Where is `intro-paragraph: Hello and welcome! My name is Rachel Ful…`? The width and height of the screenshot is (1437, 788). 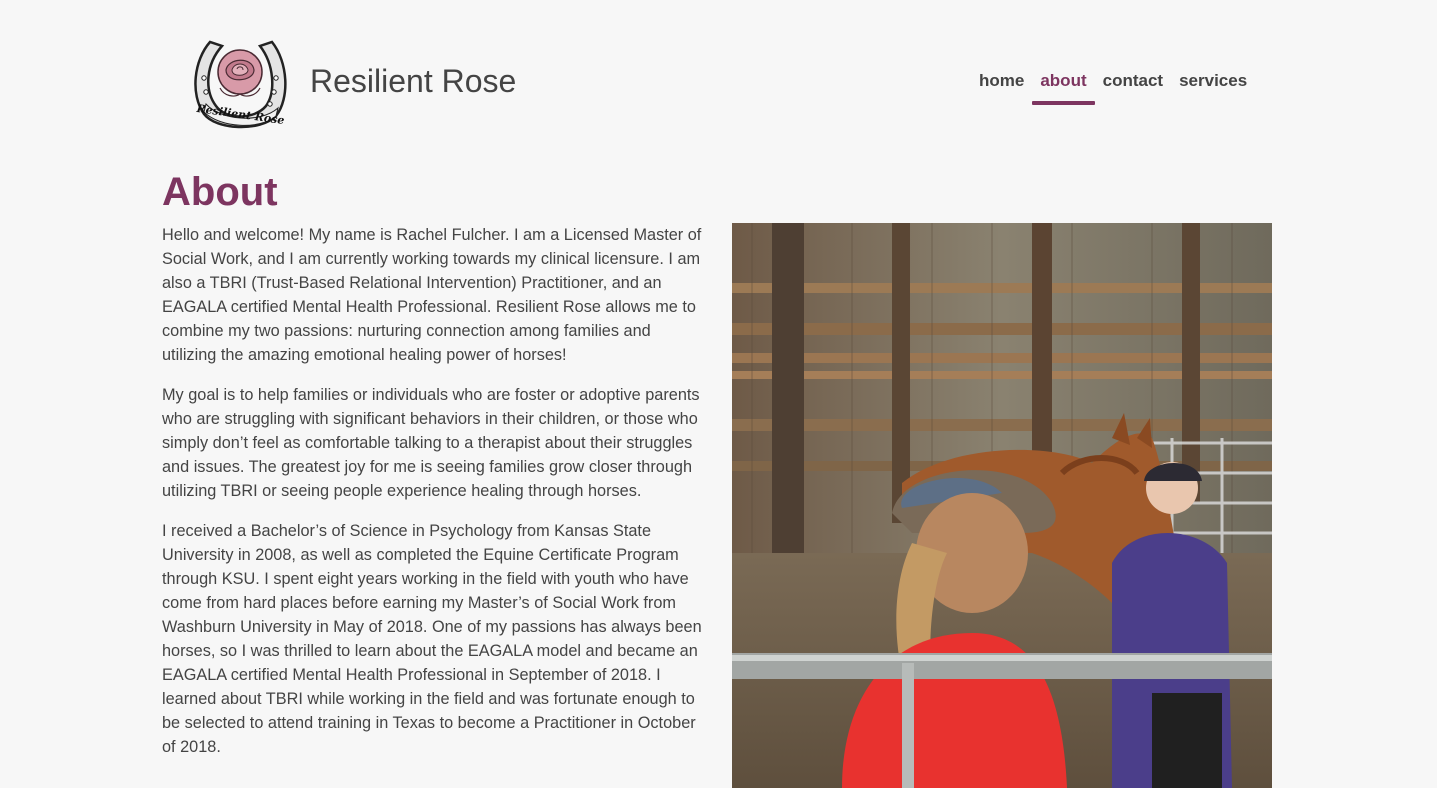 intro-paragraph: Hello and welcome! My name is Rachel Ful… is located at coordinates (432, 295).